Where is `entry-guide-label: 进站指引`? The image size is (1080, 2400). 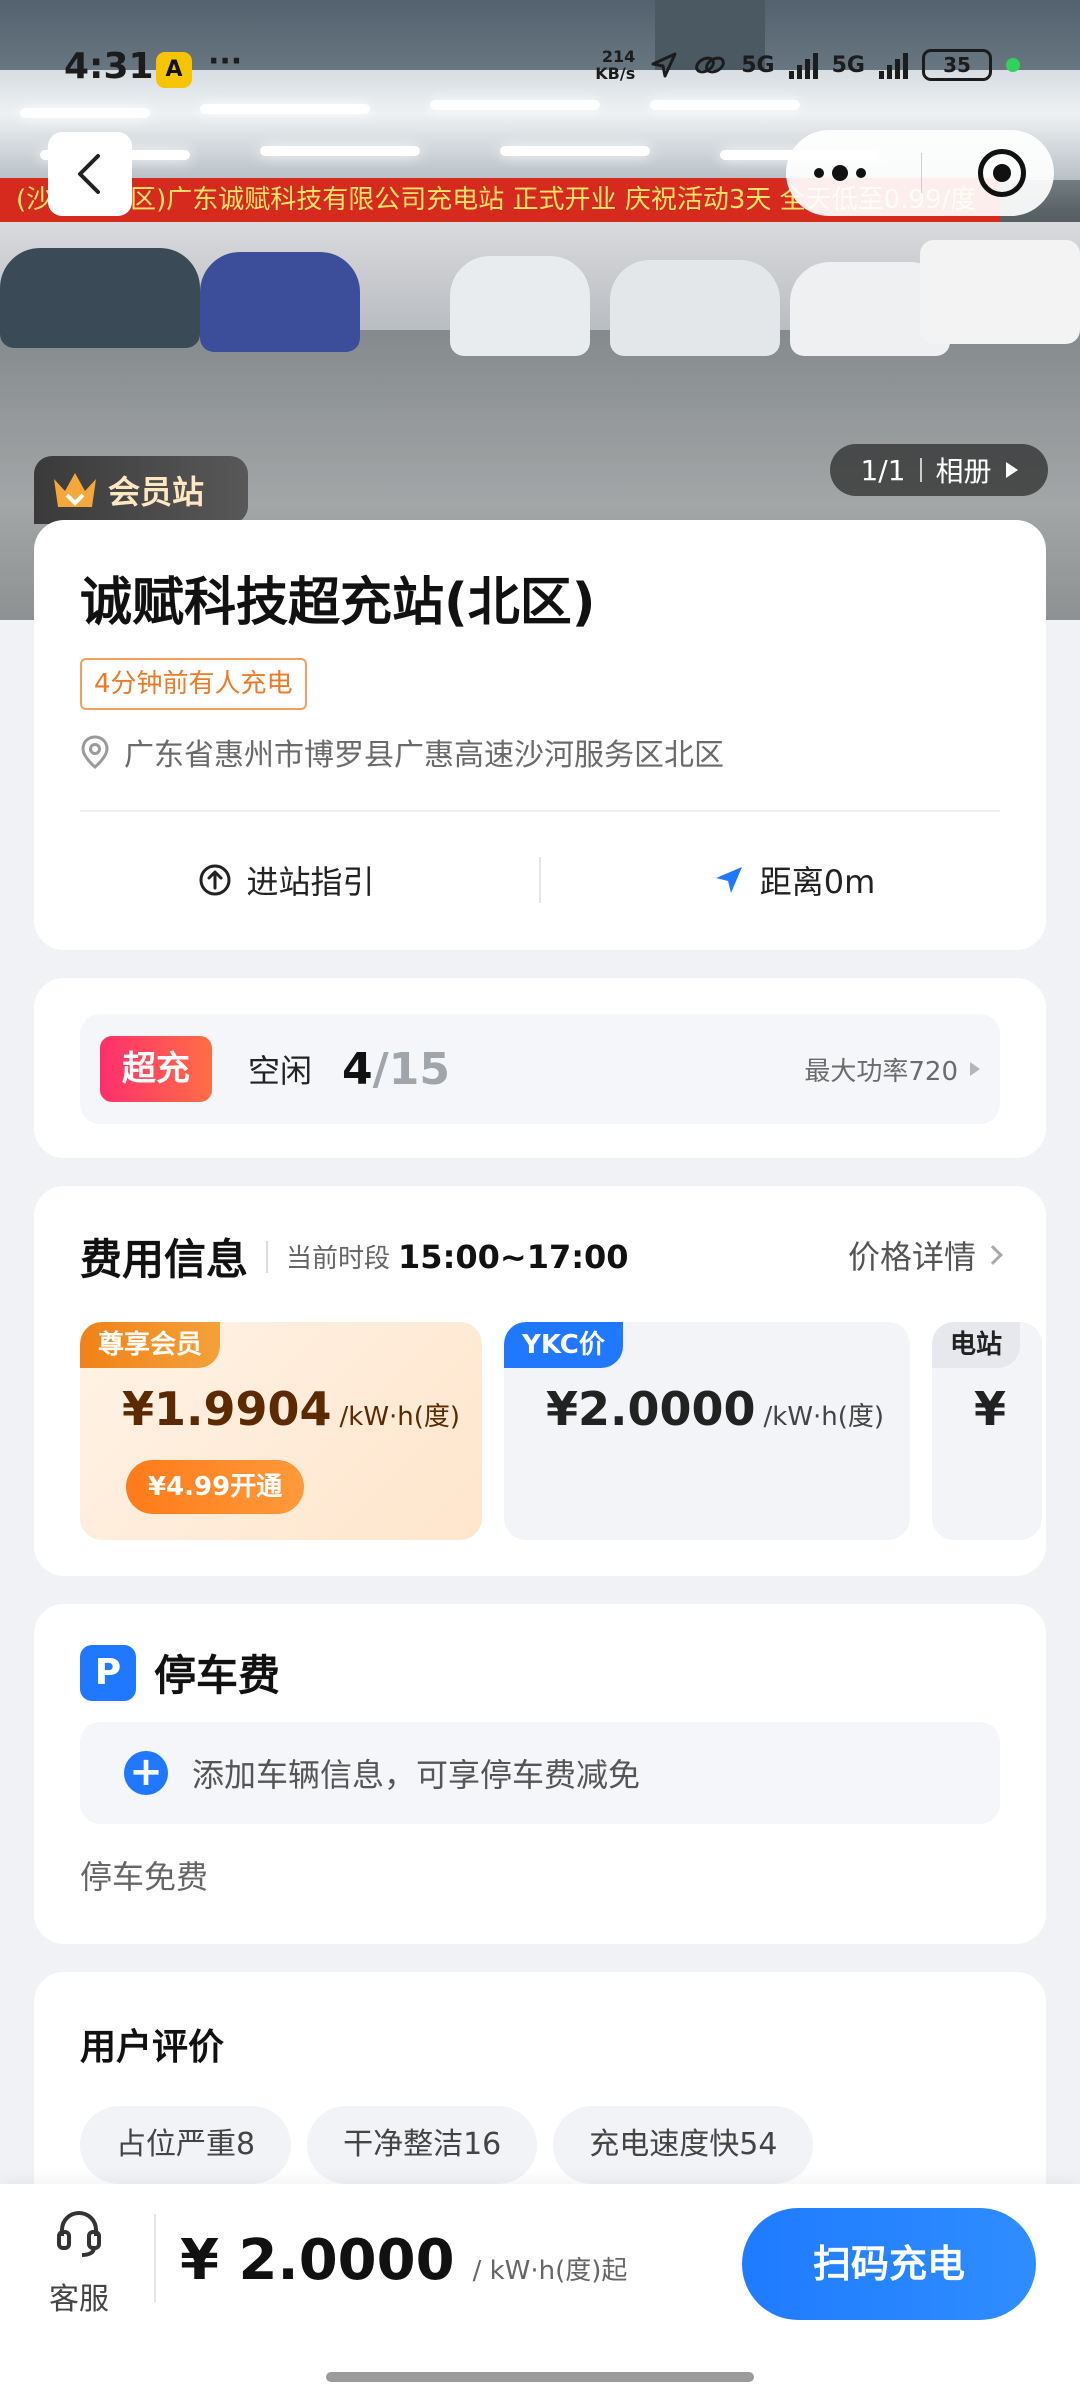
entry-guide-label: 进站指引 is located at coordinates (310, 882).